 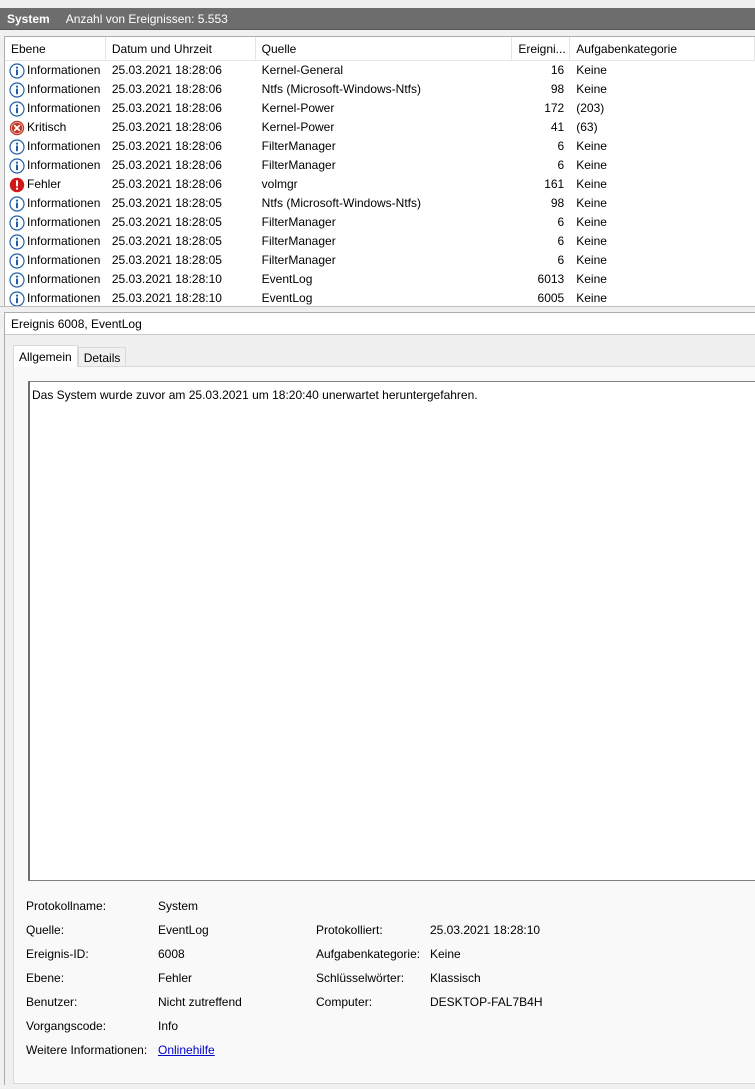 I want to click on label-user: Benutzer:, so click(x=52, y=1002).